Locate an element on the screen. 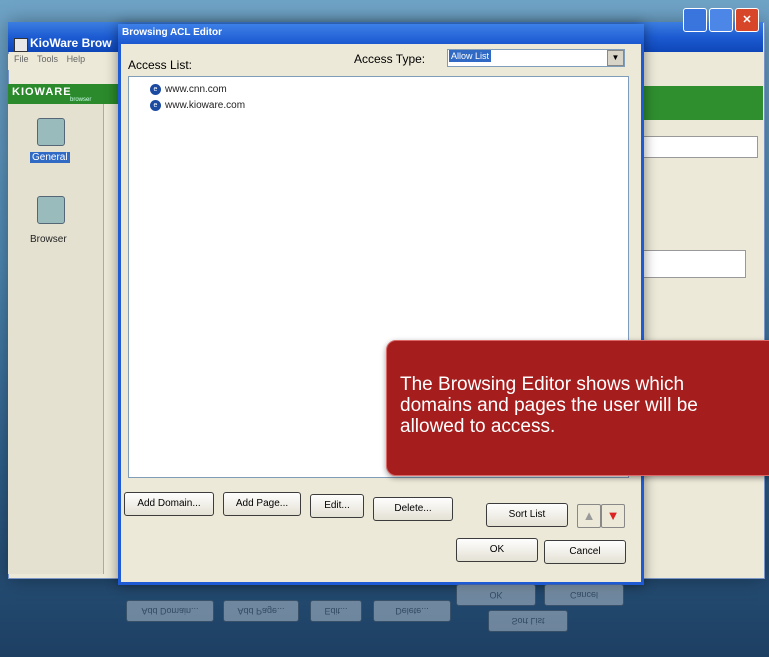 Image resolution: width=769 pixels, height=657 pixels. close-icon: ✕ is located at coordinates (747, 20).